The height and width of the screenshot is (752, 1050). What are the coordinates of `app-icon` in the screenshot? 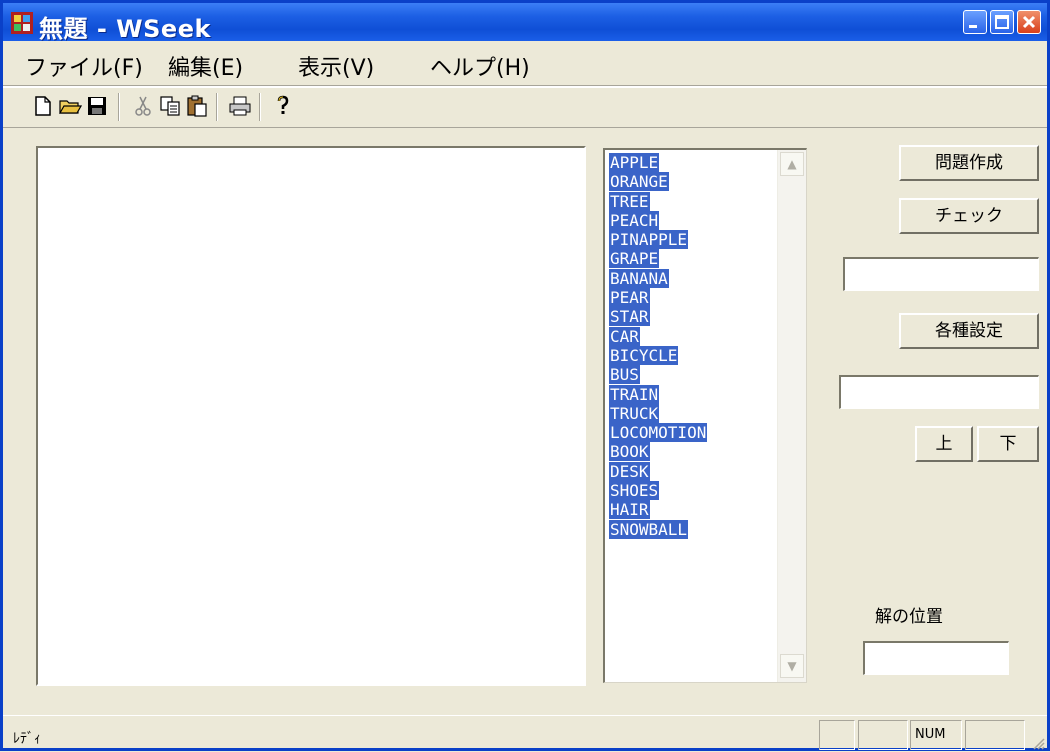 It's located at (22, 23).